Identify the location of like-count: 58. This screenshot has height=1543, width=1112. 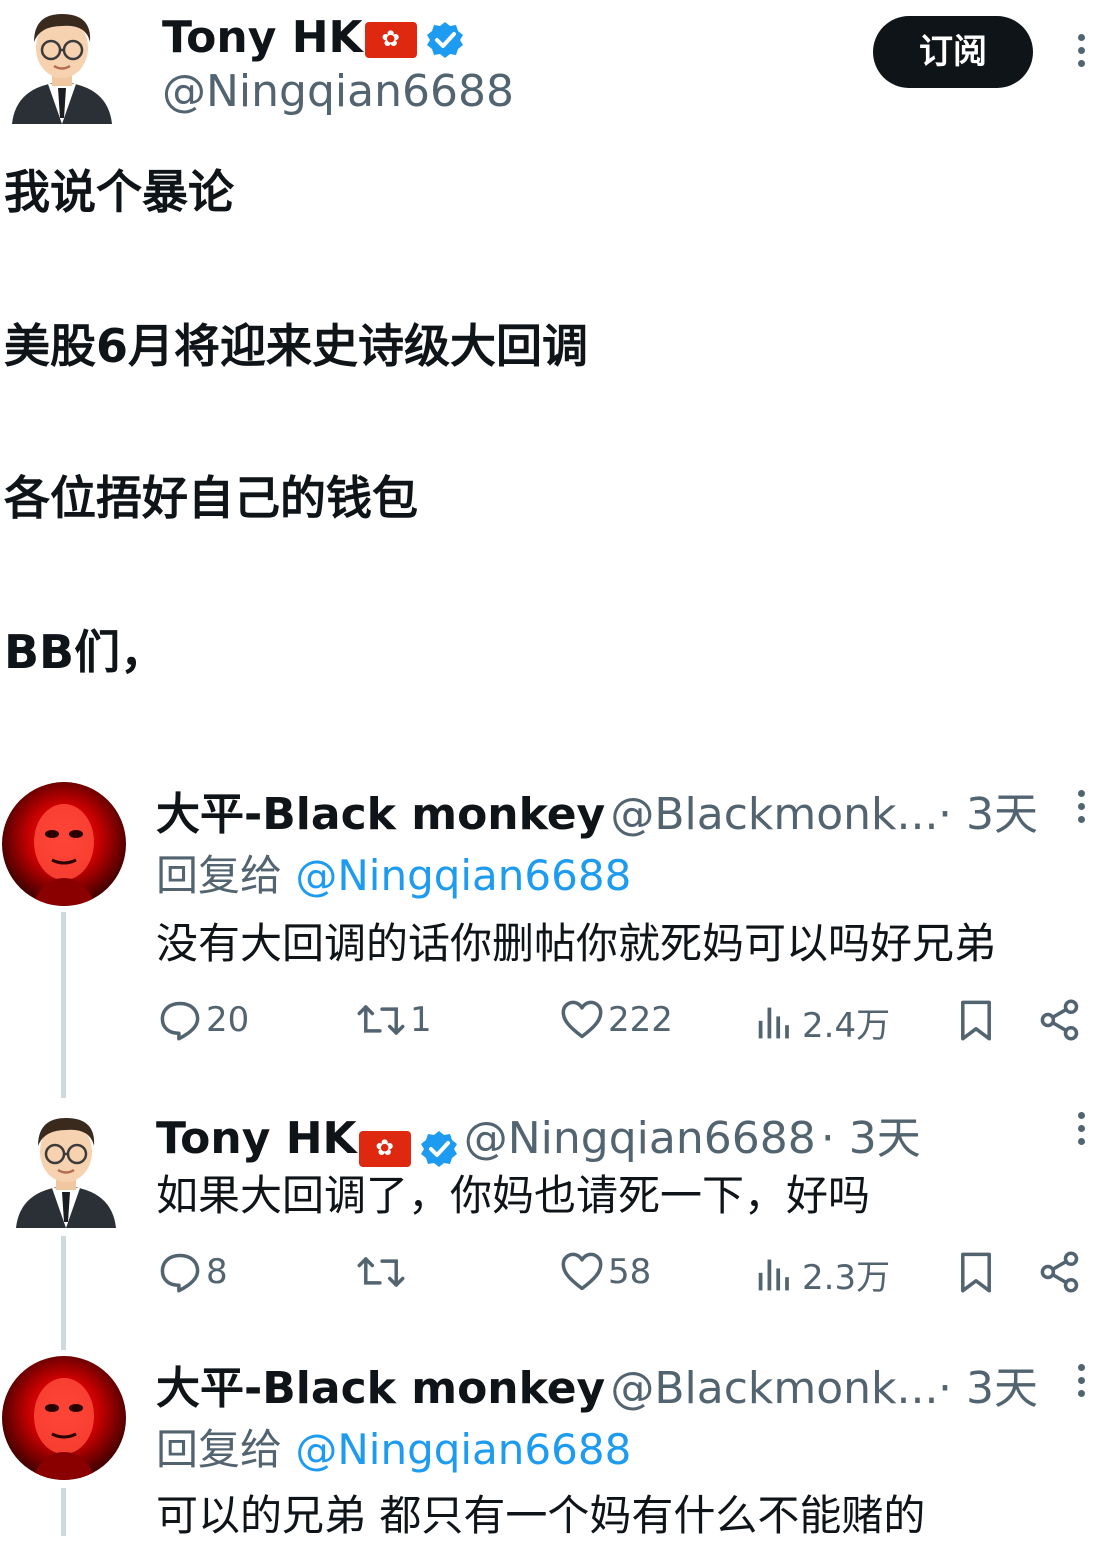
(630, 1272).